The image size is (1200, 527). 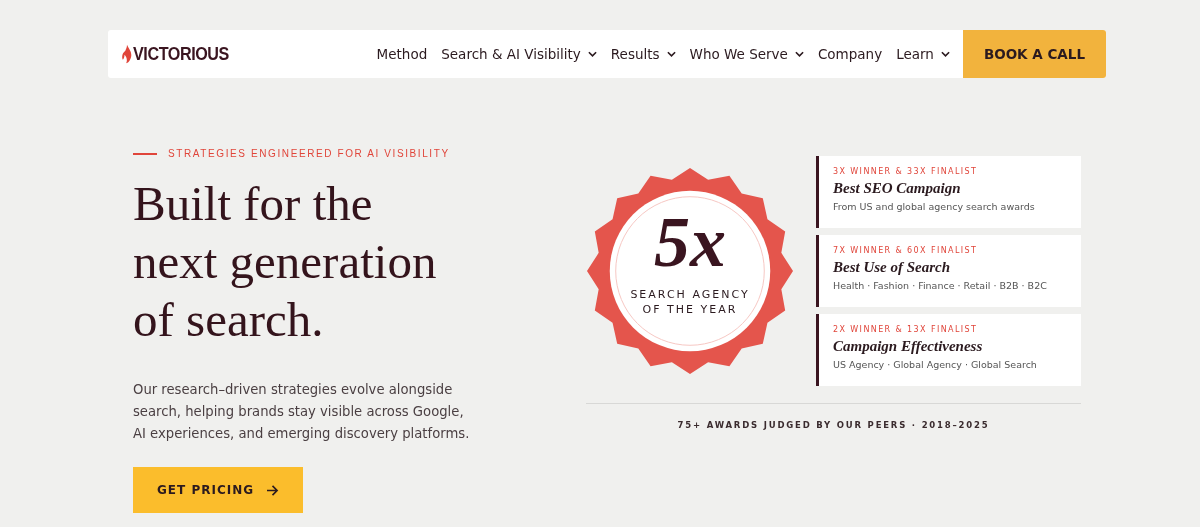 What do you see at coordinates (302, 412) in the screenshot?
I see `hero-description: Our research–driven strategies evolve alongside search, helping brands stay visible across Google, AI experiences, and emerging discovery platforms.` at bounding box center [302, 412].